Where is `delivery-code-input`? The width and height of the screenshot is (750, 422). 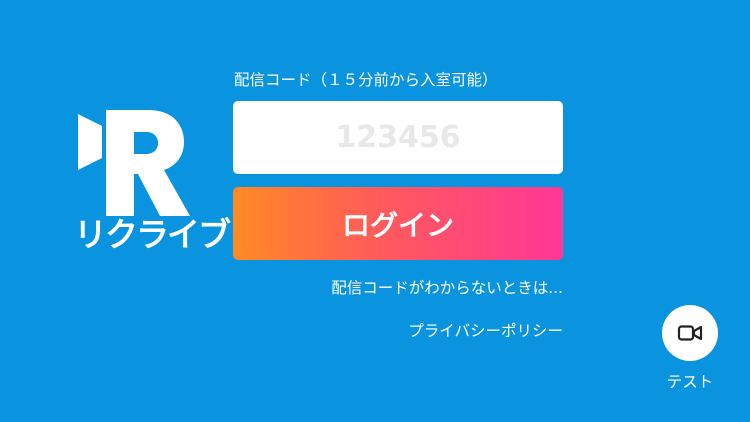 delivery-code-input is located at coordinates (398, 137).